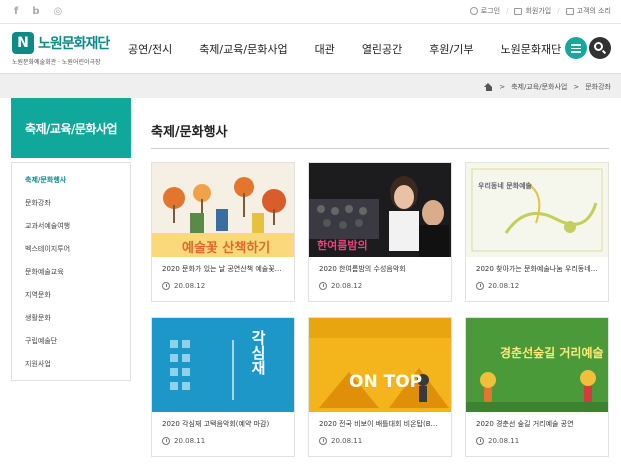 The image size is (621, 466). What do you see at coordinates (569, 11) in the screenshot?
I see `chat-icon` at bounding box center [569, 11].